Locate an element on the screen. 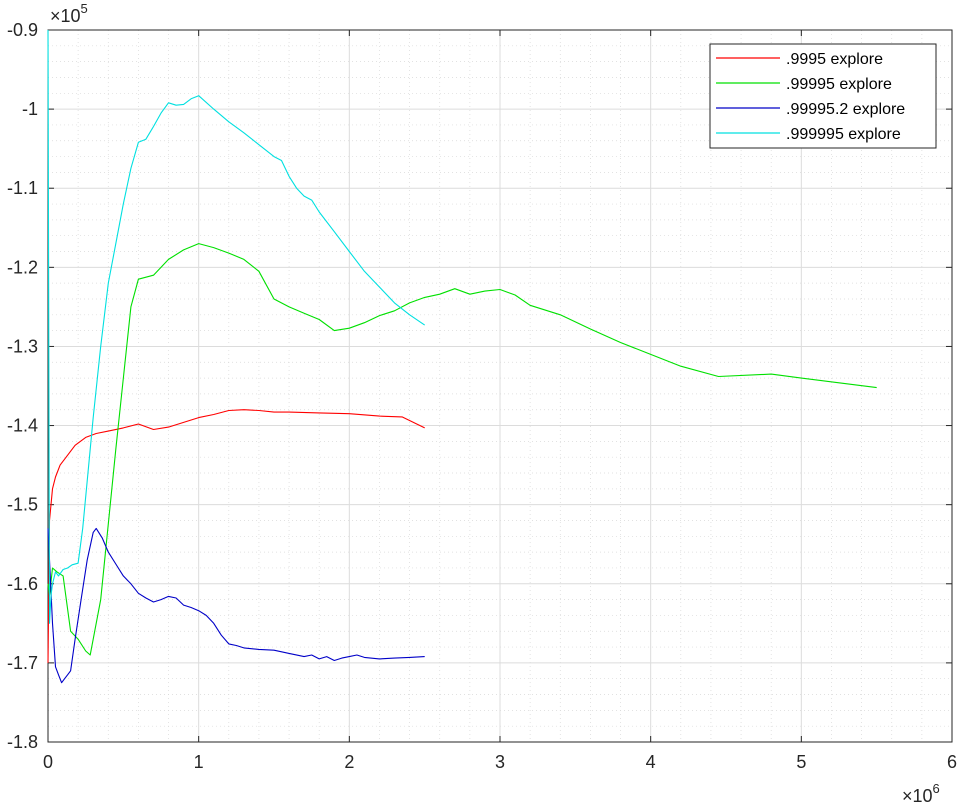  y-exponent-base: ×10 is located at coordinates (65, 16).